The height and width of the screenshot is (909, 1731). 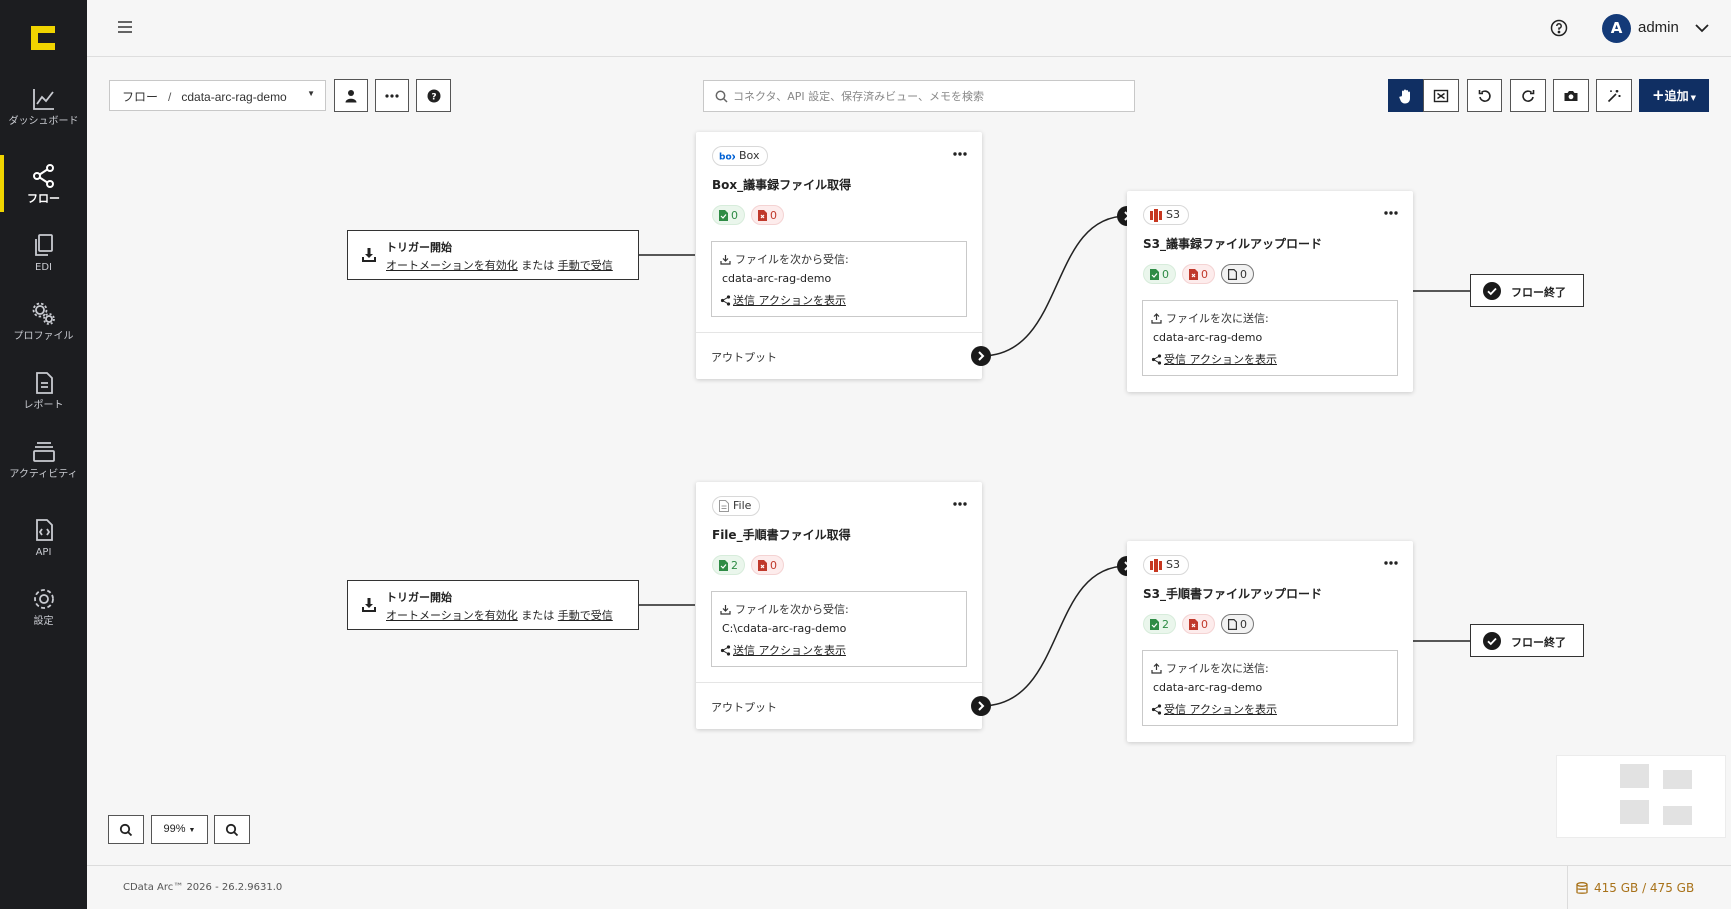 I want to click on file-success-icon, so click(x=723, y=215).